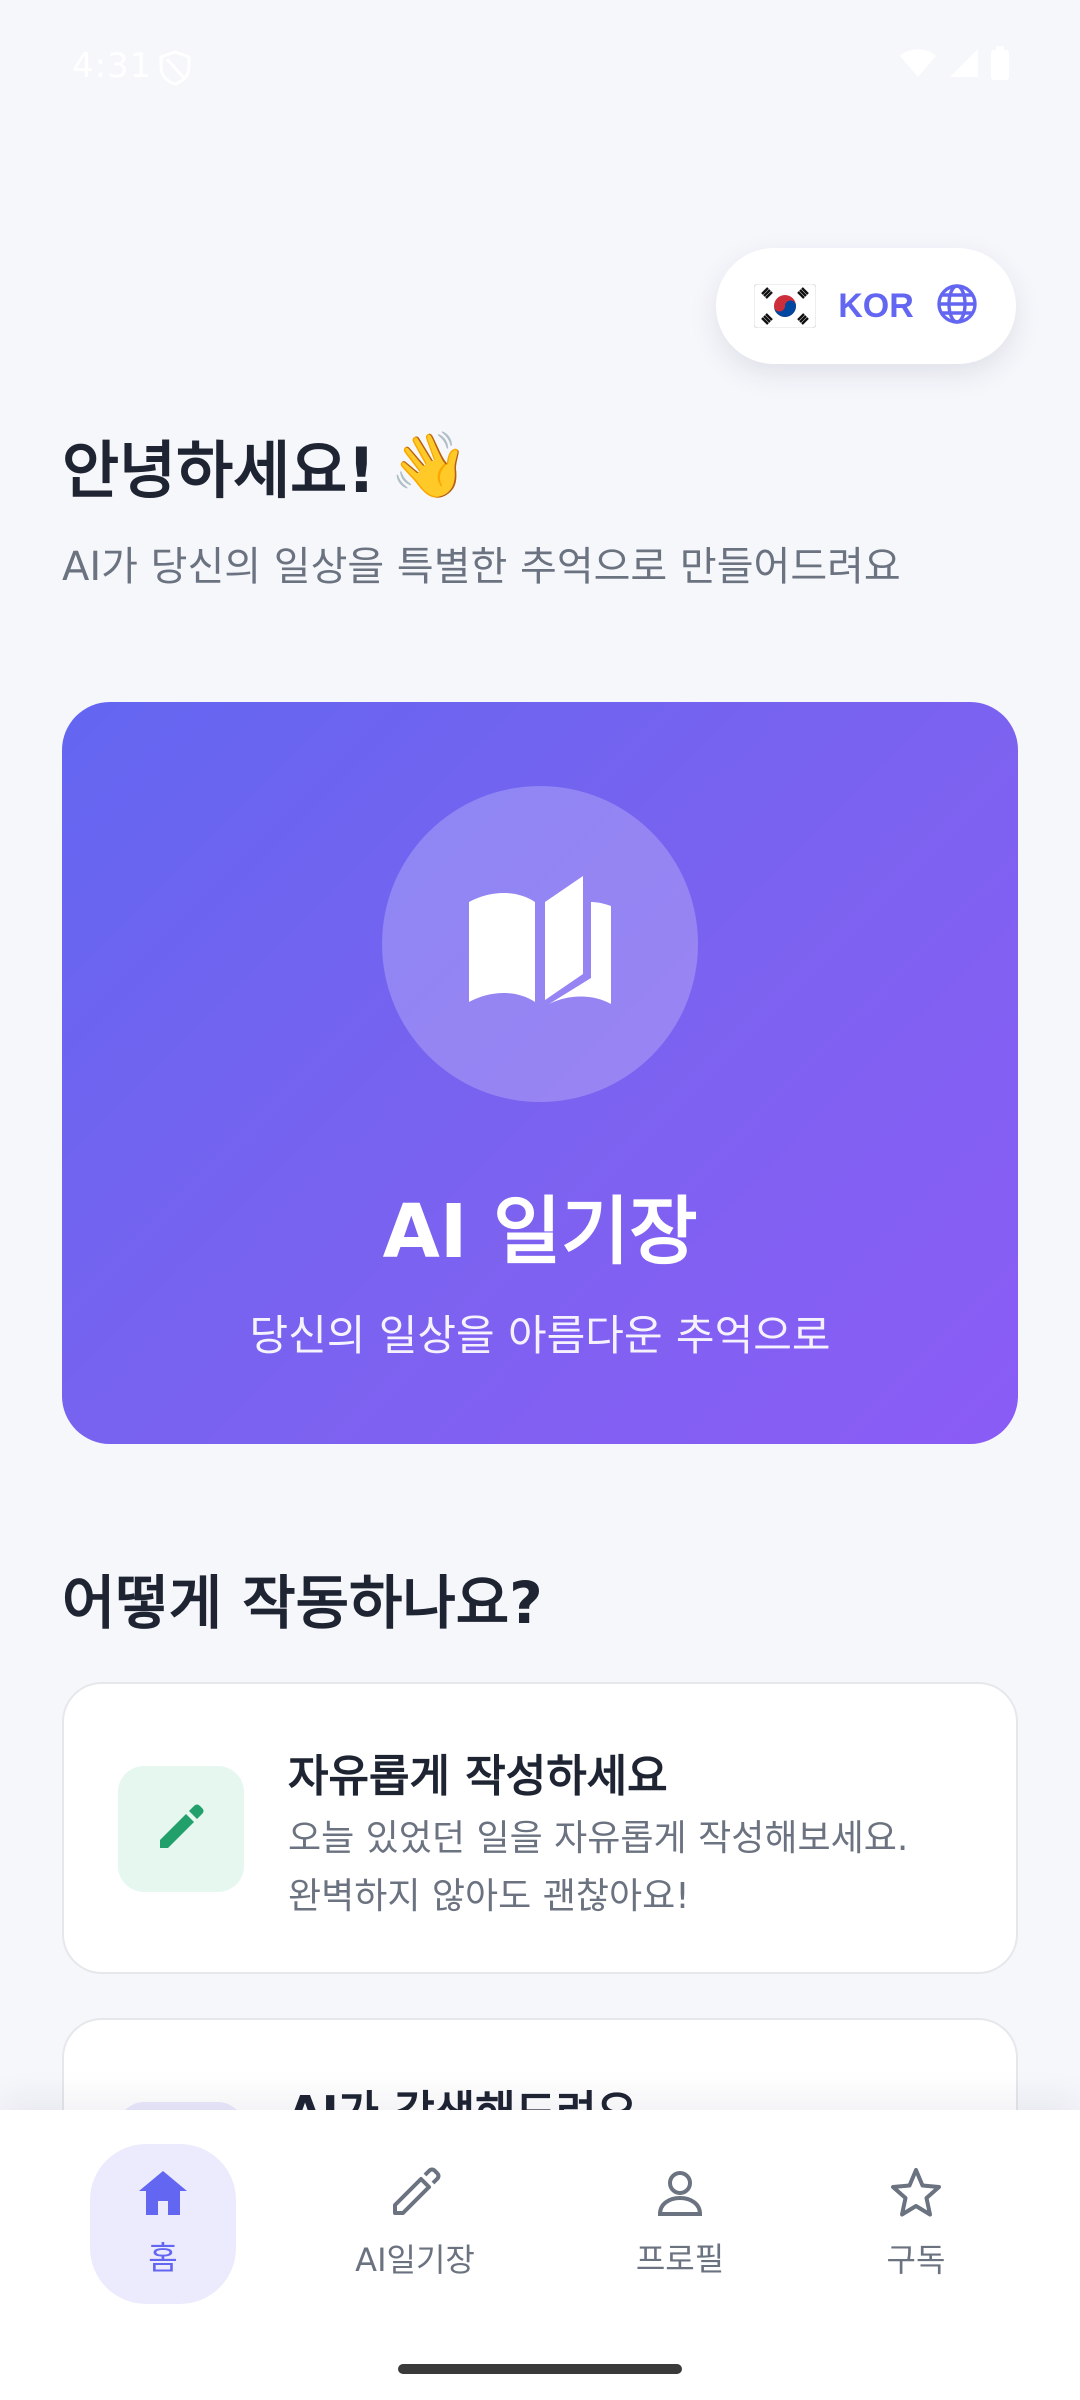  Describe the element at coordinates (916, 2224) in the screenshot. I see `nav-item-subscription: 구독` at that location.